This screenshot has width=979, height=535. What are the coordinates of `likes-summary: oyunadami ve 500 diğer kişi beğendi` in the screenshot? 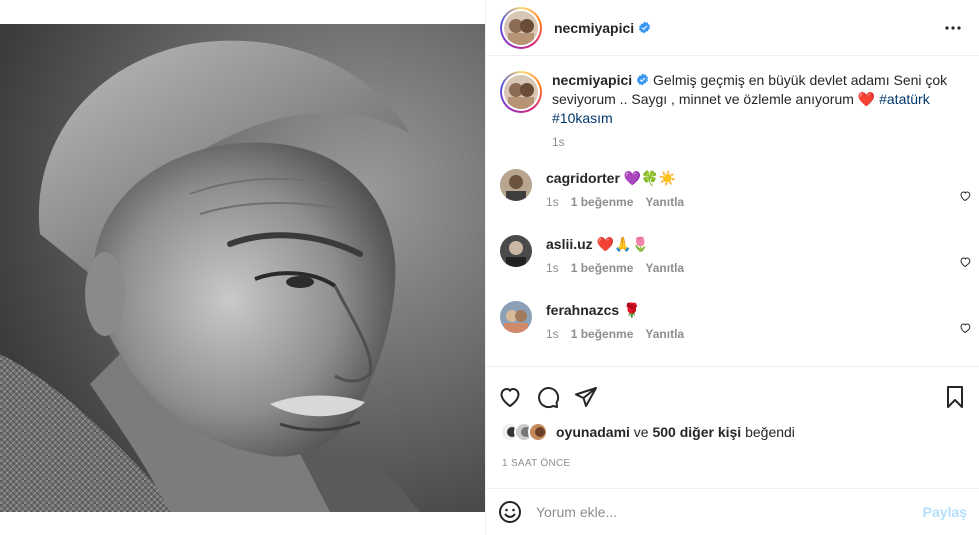 It's located at (732, 432).